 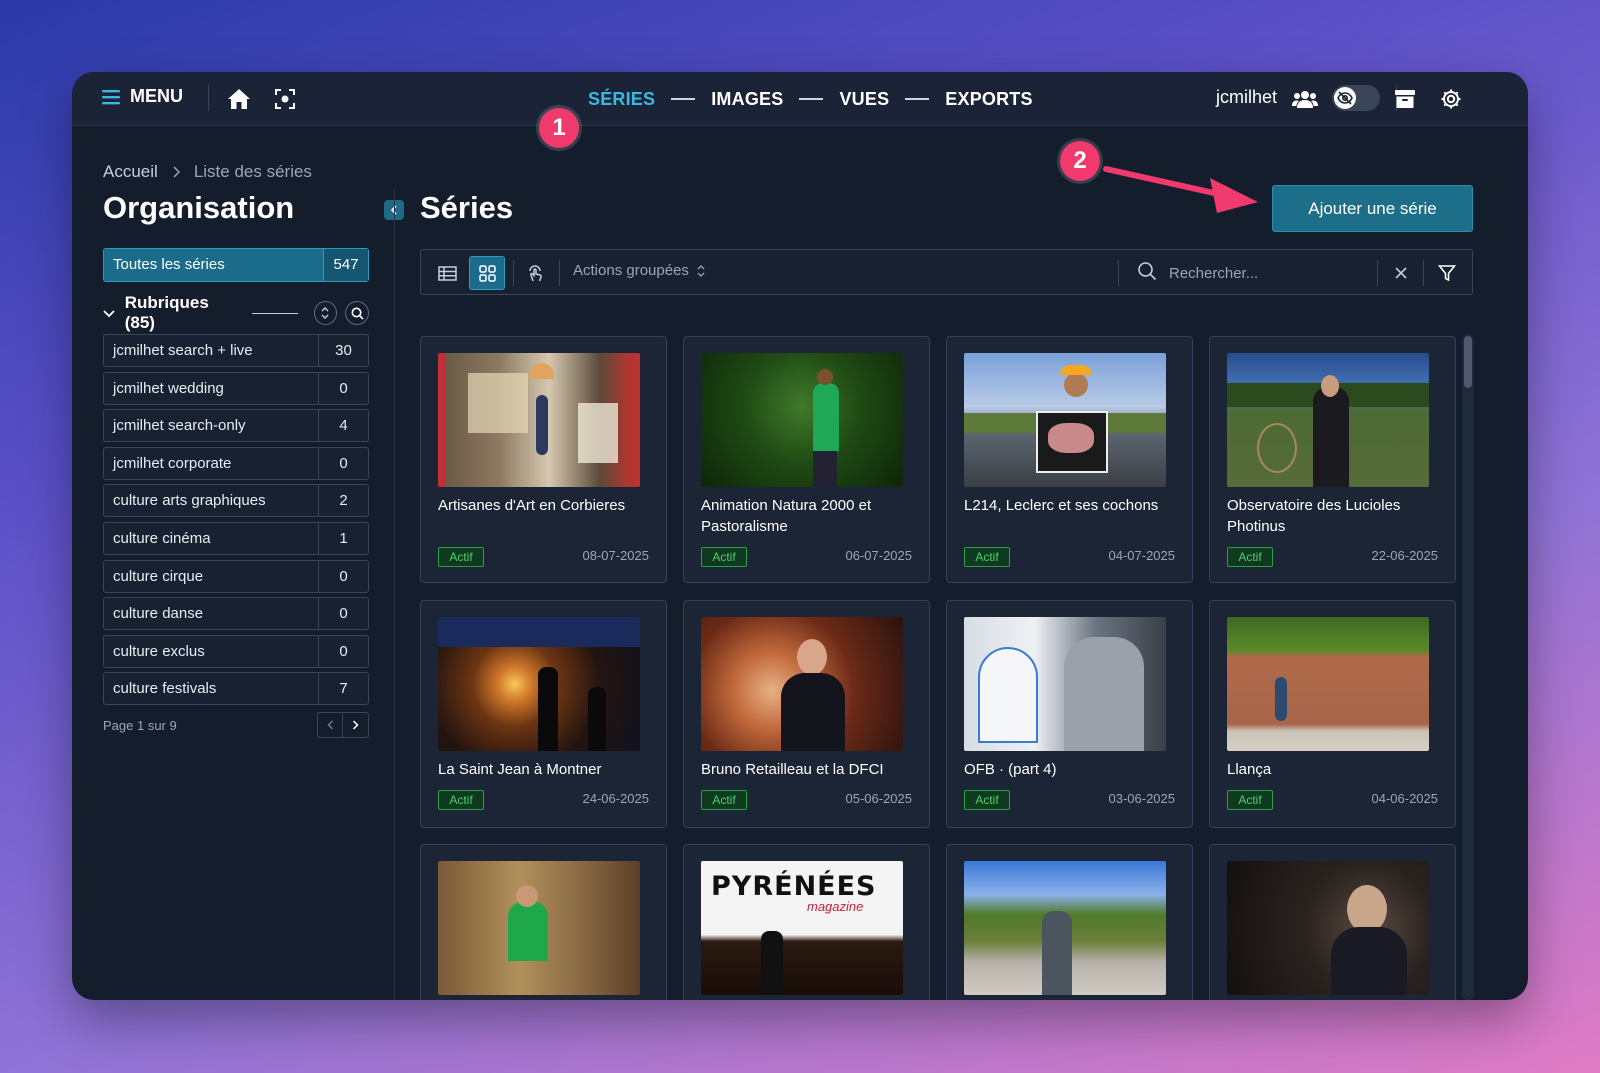 I want to click on rubrique-label: culture danse, so click(x=158, y=614).